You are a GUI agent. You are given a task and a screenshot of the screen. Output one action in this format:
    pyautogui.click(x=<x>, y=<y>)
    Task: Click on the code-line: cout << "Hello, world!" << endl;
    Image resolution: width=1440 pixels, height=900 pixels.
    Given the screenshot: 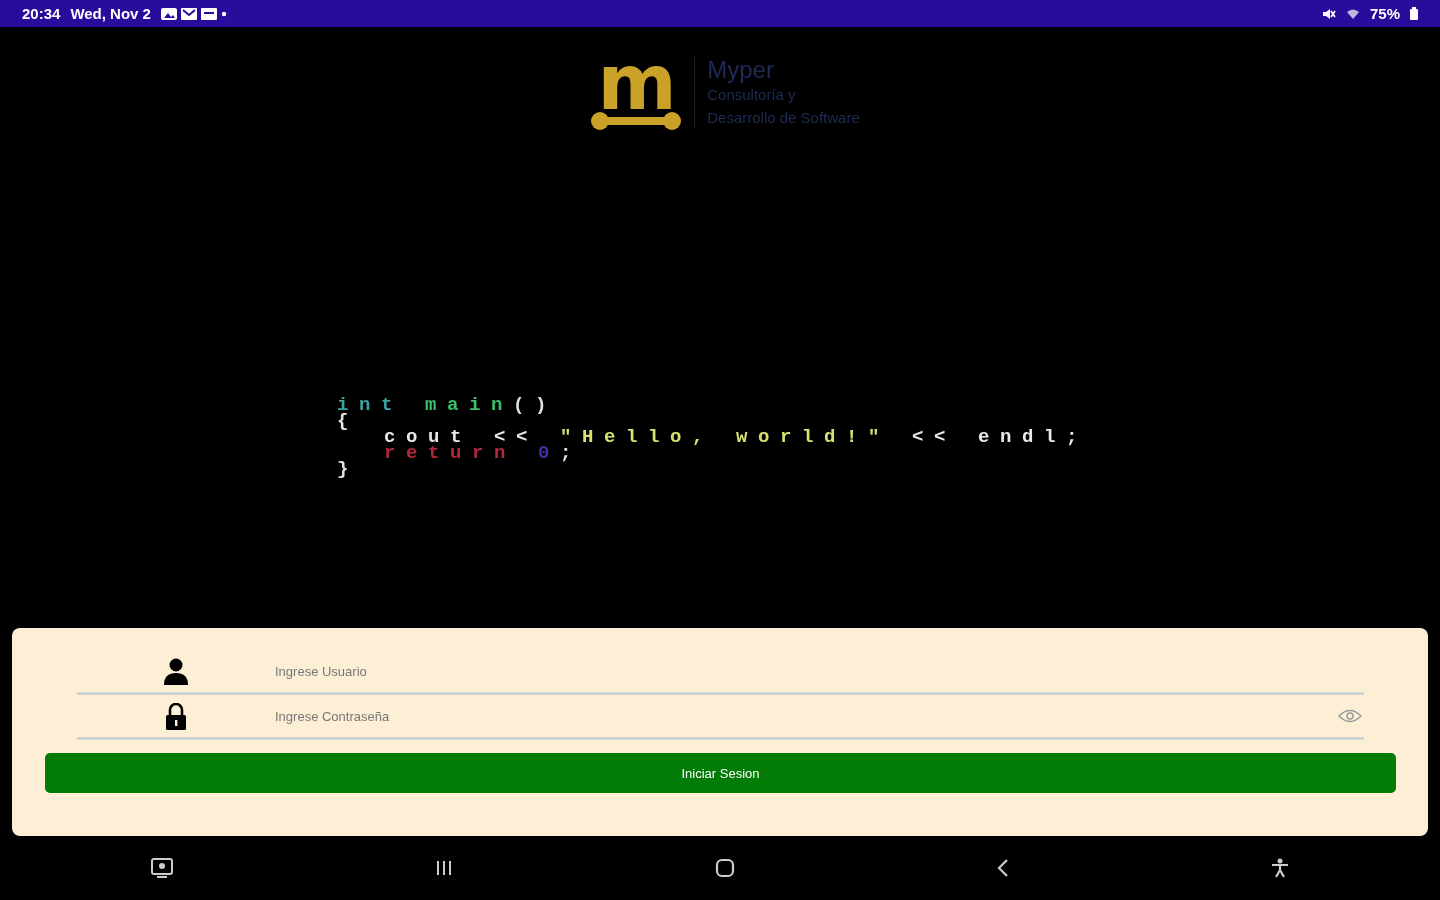 What is the action you would take?
    pyautogui.click(x=736, y=437)
    